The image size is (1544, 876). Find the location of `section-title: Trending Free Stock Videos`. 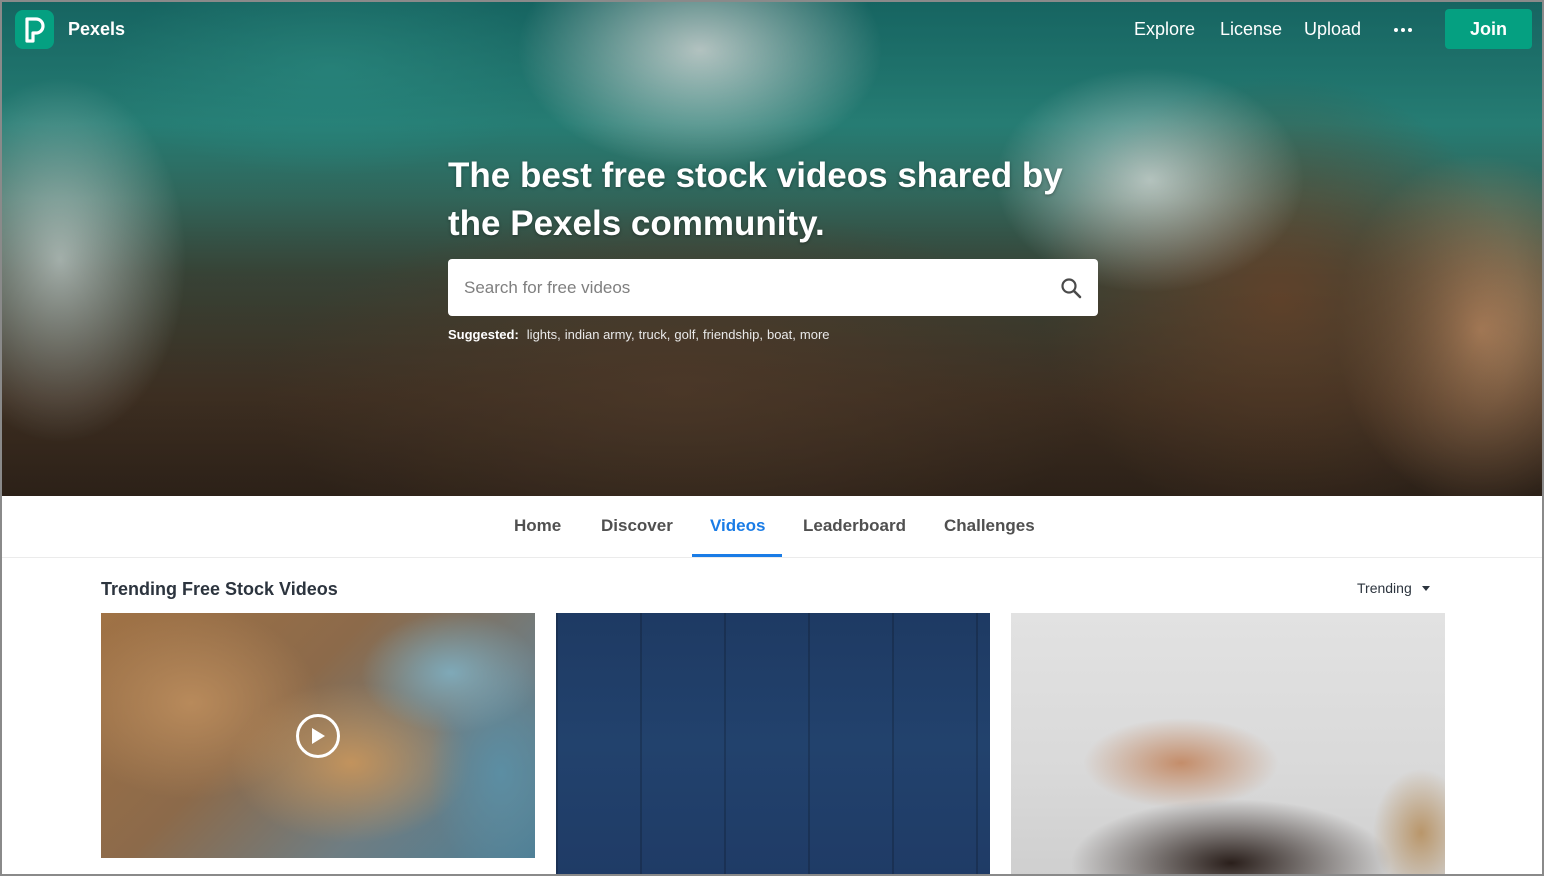

section-title: Trending Free Stock Videos is located at coordinates (219, 589).